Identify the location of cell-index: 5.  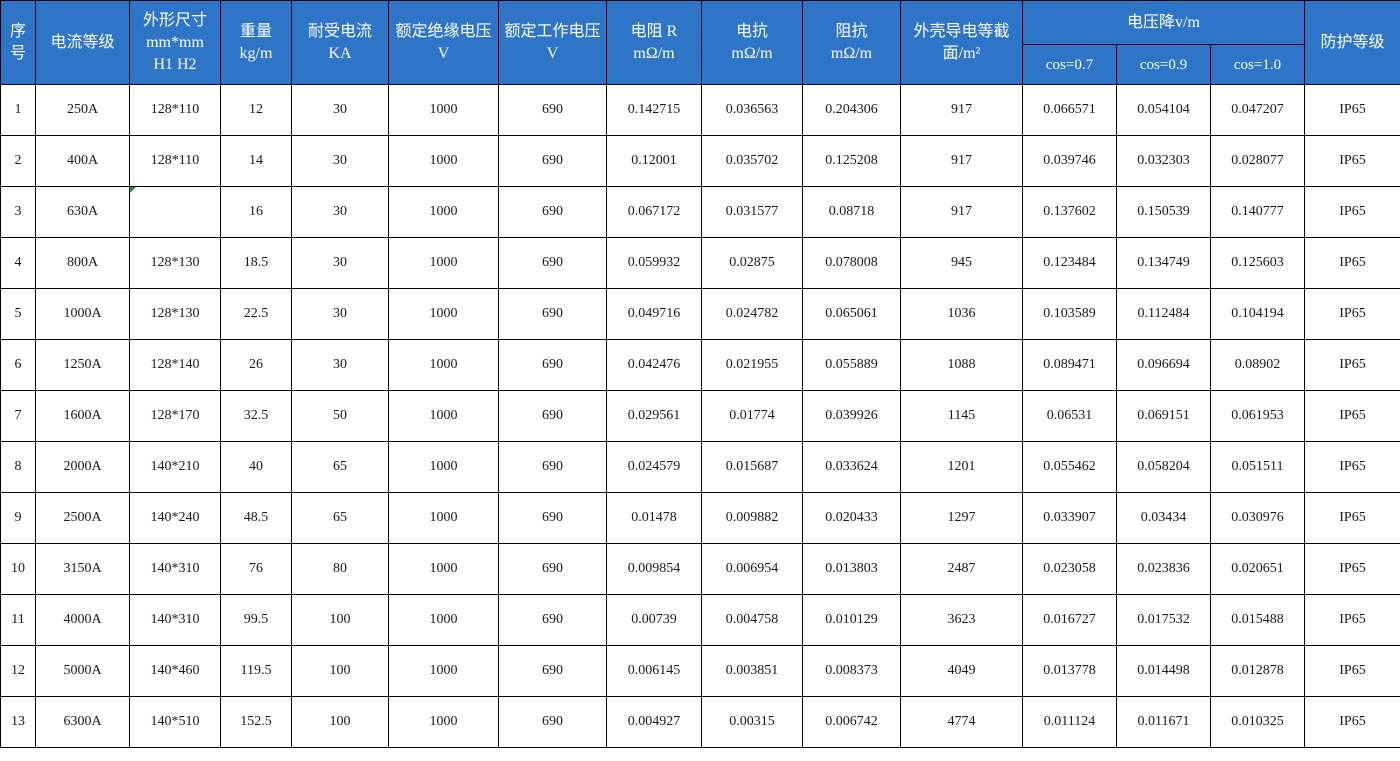
(18, 314).